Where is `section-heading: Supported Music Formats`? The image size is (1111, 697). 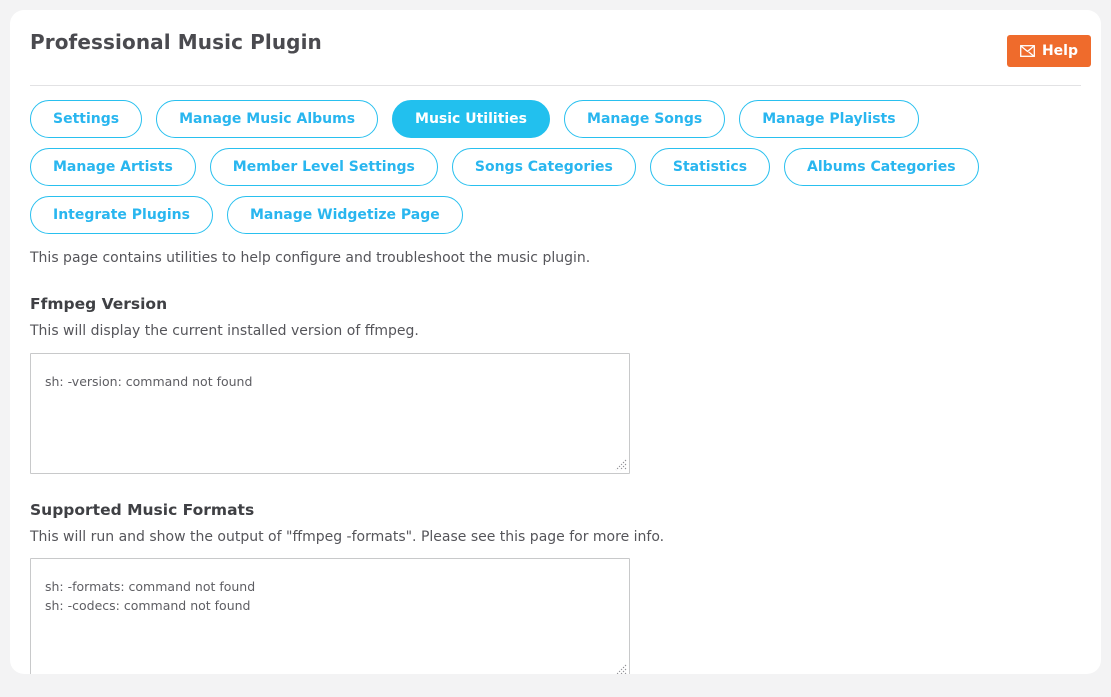
section-heading: Supported Music Formats is located at coordinates (142, 509).